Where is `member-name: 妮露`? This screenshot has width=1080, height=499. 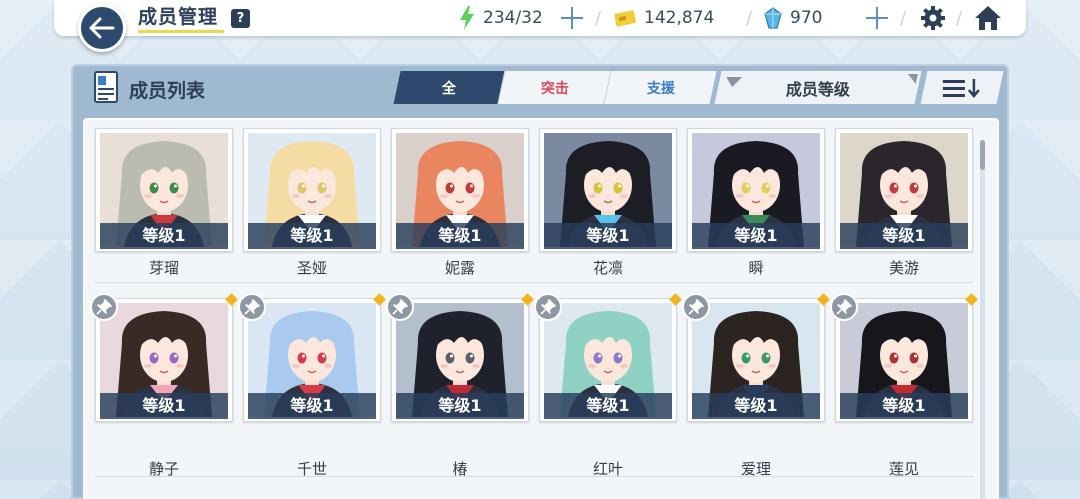
member-name: 妮露 is located at coordinates (459, 268).